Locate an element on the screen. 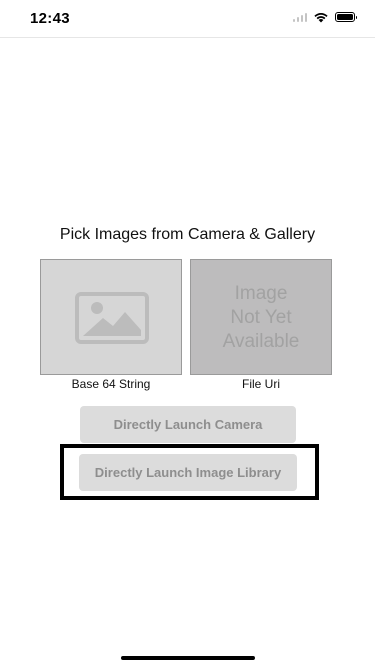  file-uri-image-preview: Image Not Yet Available is located at coordinates (261, 317).